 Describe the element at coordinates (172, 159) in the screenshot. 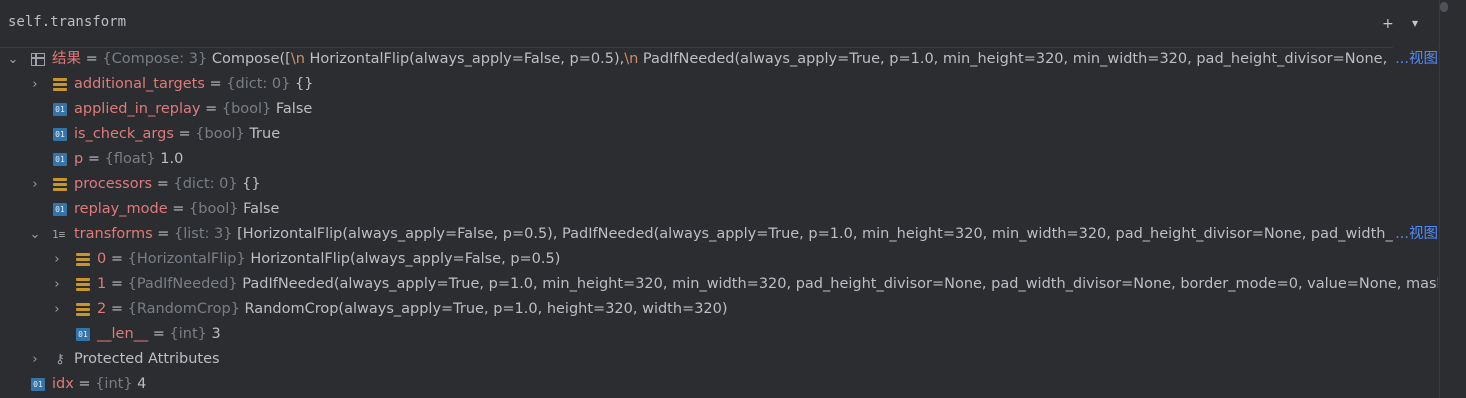

I see `variable-value: 1.0` at that location.